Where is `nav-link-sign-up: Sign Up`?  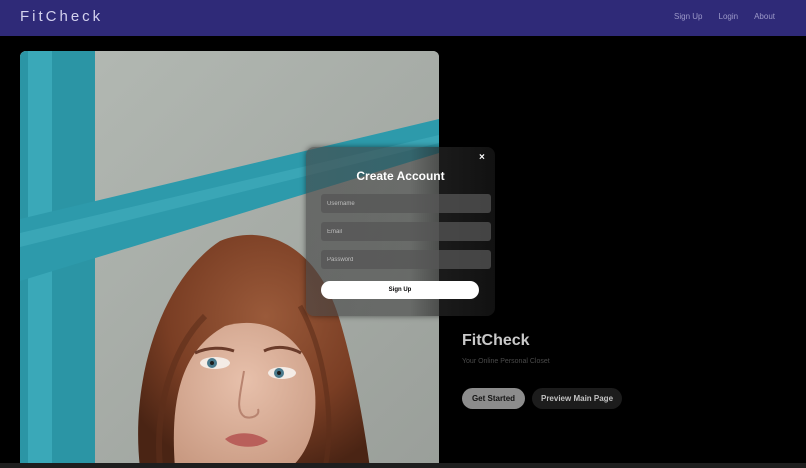
nav-link-sign-up: Sign Up is located at coordinates (688, 16).